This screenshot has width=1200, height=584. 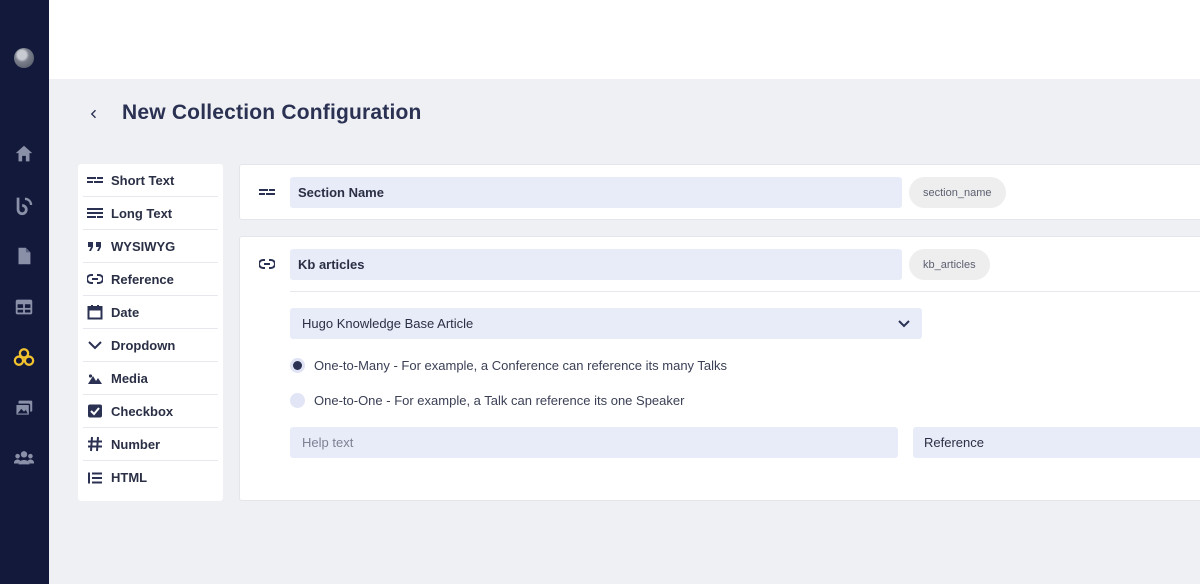 What do you see at coordinates (388, 323) in the screenshot?
I see `collection-select-value: Hugo Knowledge Base Article` at bounding box center [388, 323].